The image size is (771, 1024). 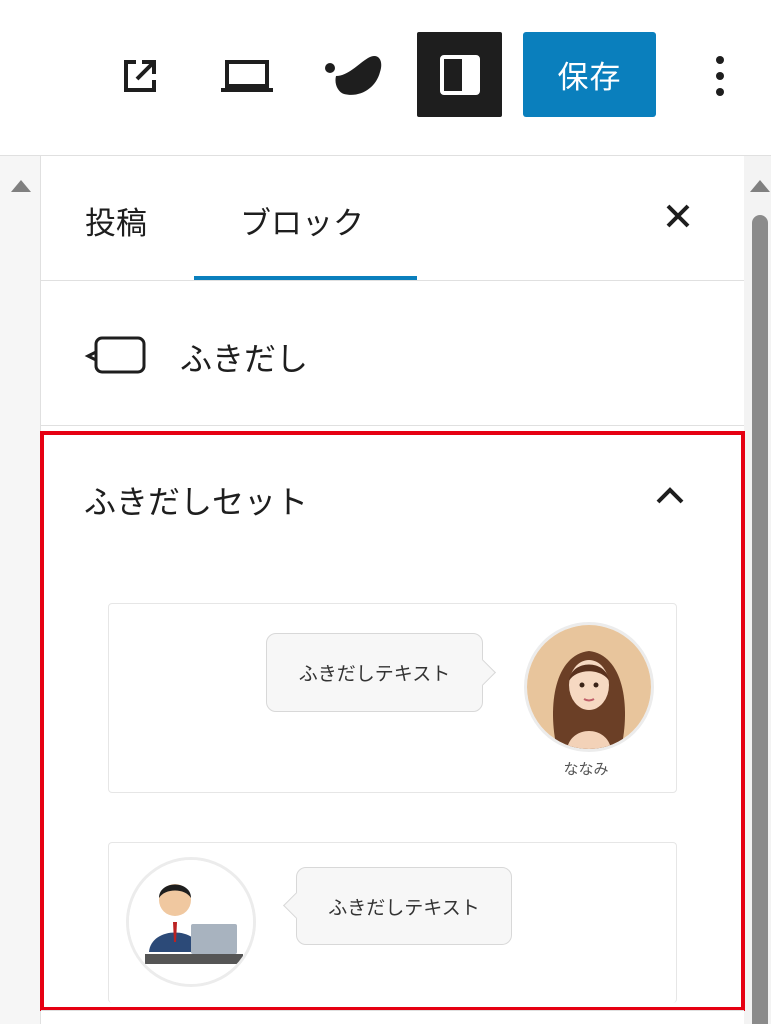 What do you see at coordinates (760, 619) in the screenshot?
I see `scrollbar-thumb` at bounding box center [760, 619].